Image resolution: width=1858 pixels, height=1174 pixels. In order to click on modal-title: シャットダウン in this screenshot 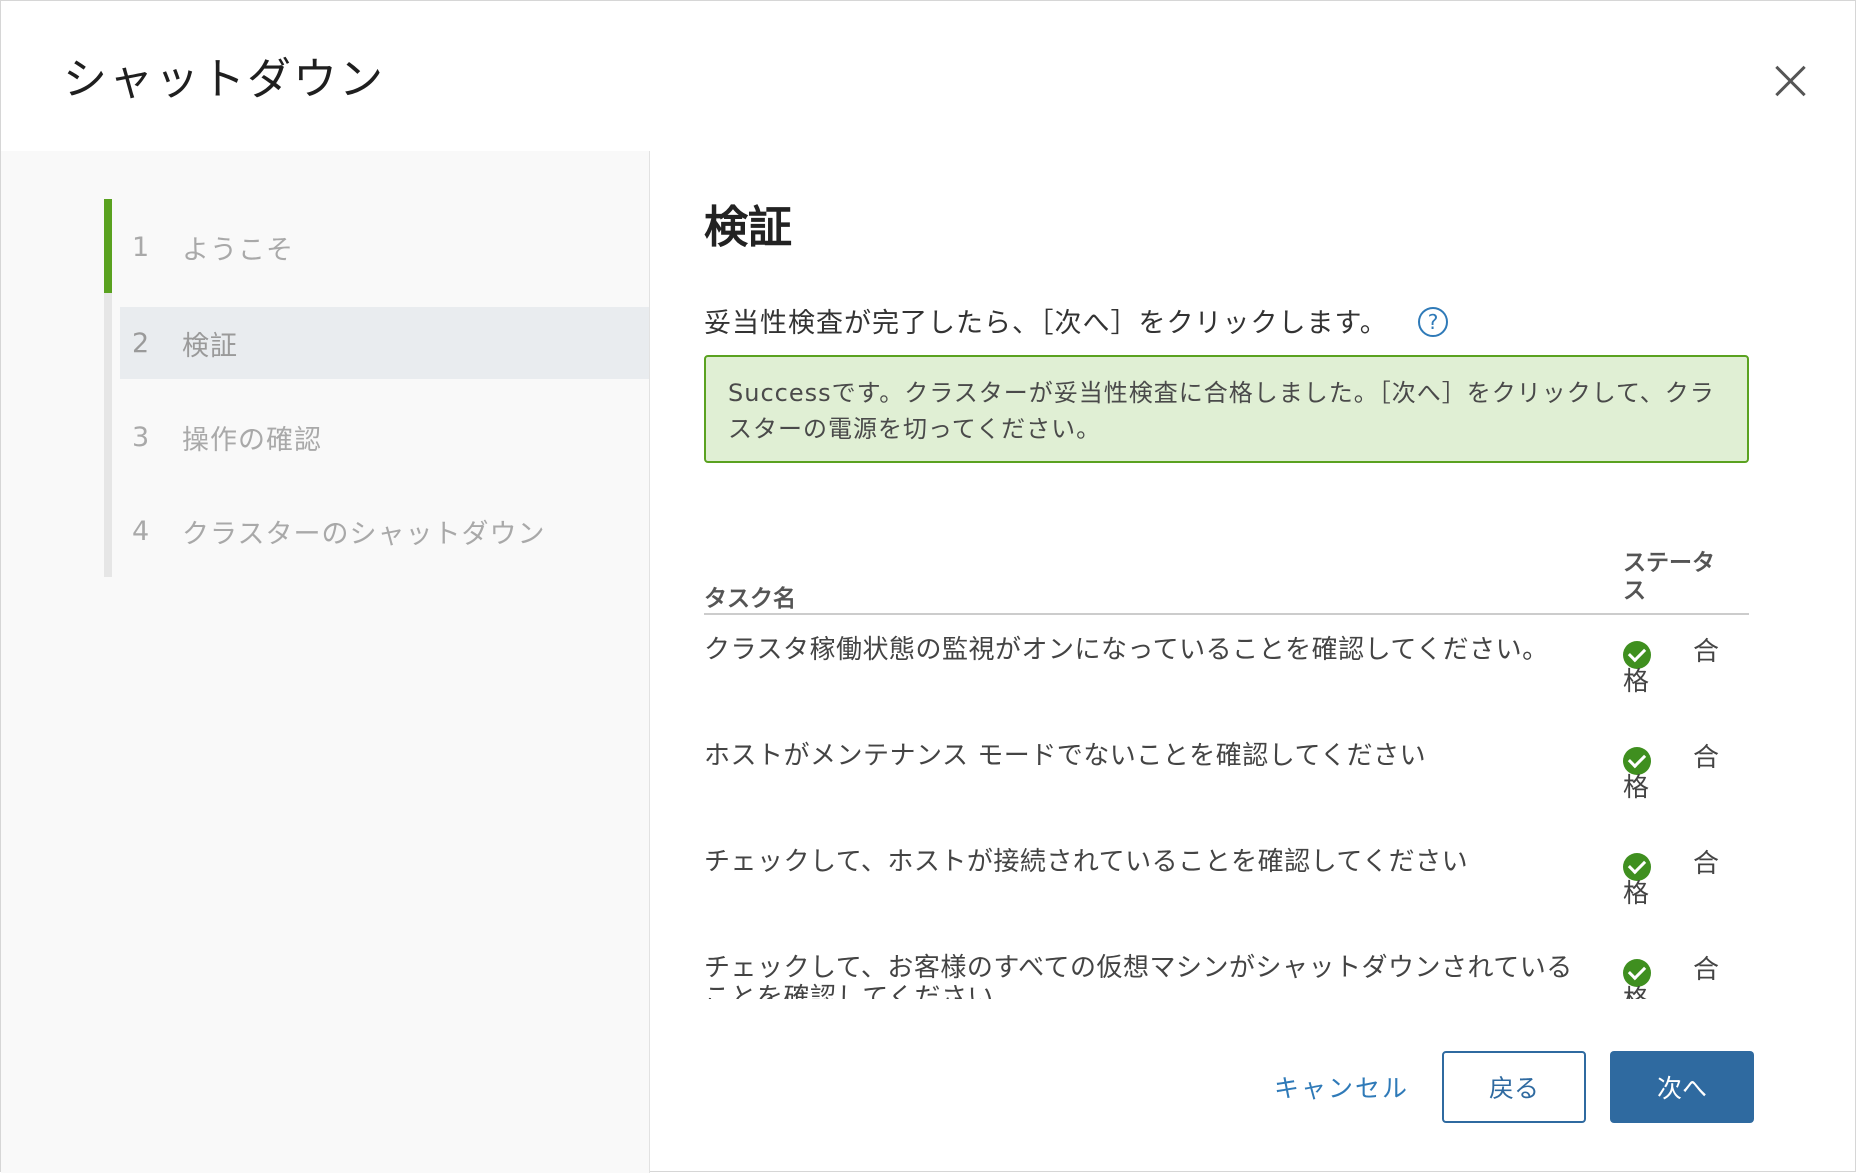, I will do `click(224, 79)`.